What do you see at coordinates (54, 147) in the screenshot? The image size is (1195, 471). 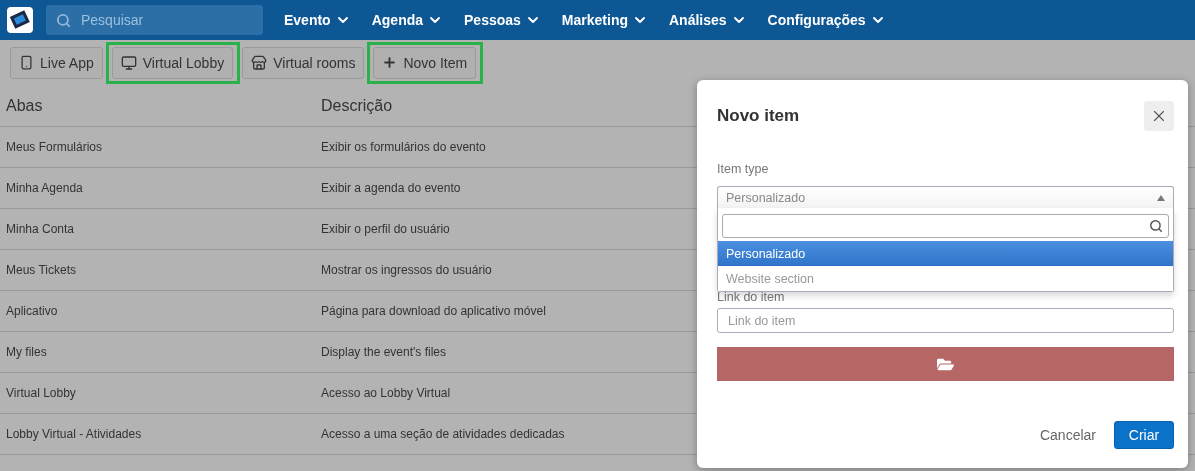 I see `table-cell: Meus Formulários` at bounding box center [54, 147].